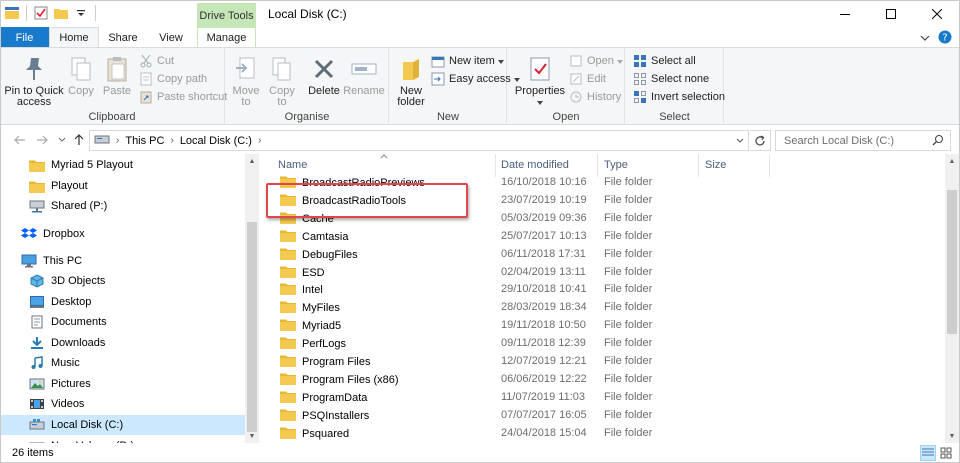  Describe the element at coordinates (172, 79) in the screenshot. I see `copy-path-button: Copy path` at that location.